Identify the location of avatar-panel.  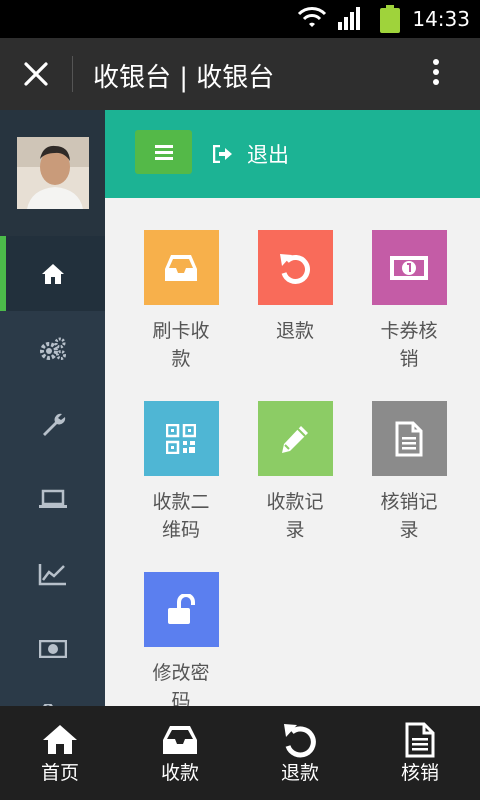
(52, 173).